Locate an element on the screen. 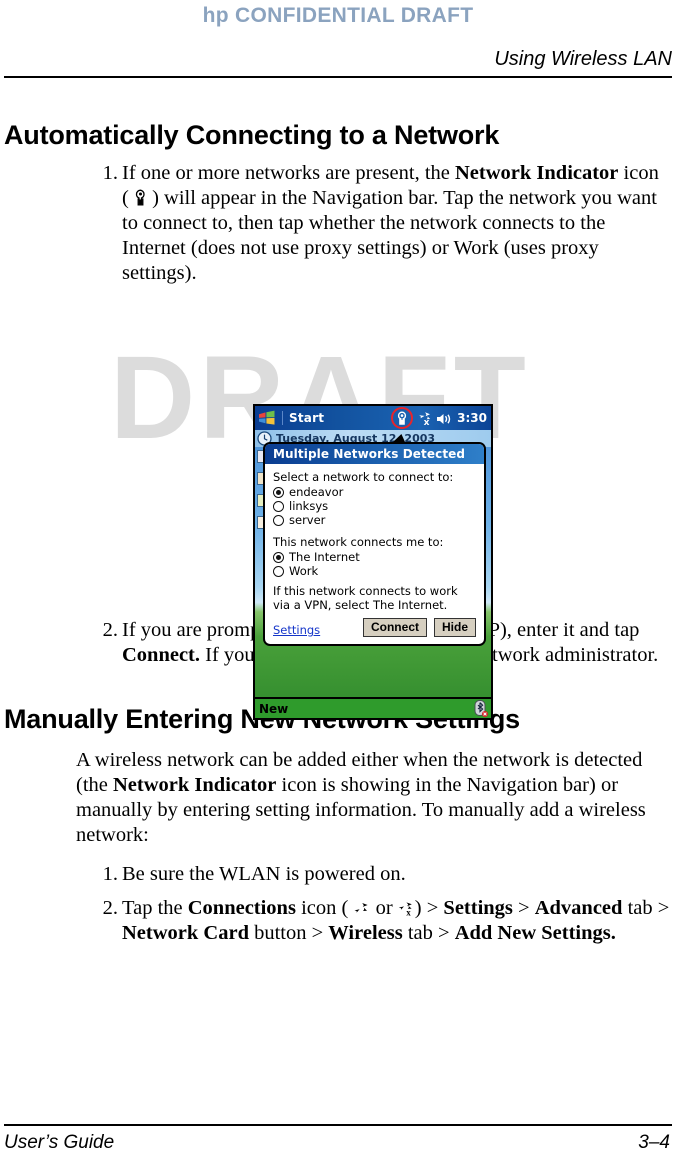 Image resolution: width=676 pixels, height=1166 pixels. start-menu-label: Start is located at coordinates (303, 418).